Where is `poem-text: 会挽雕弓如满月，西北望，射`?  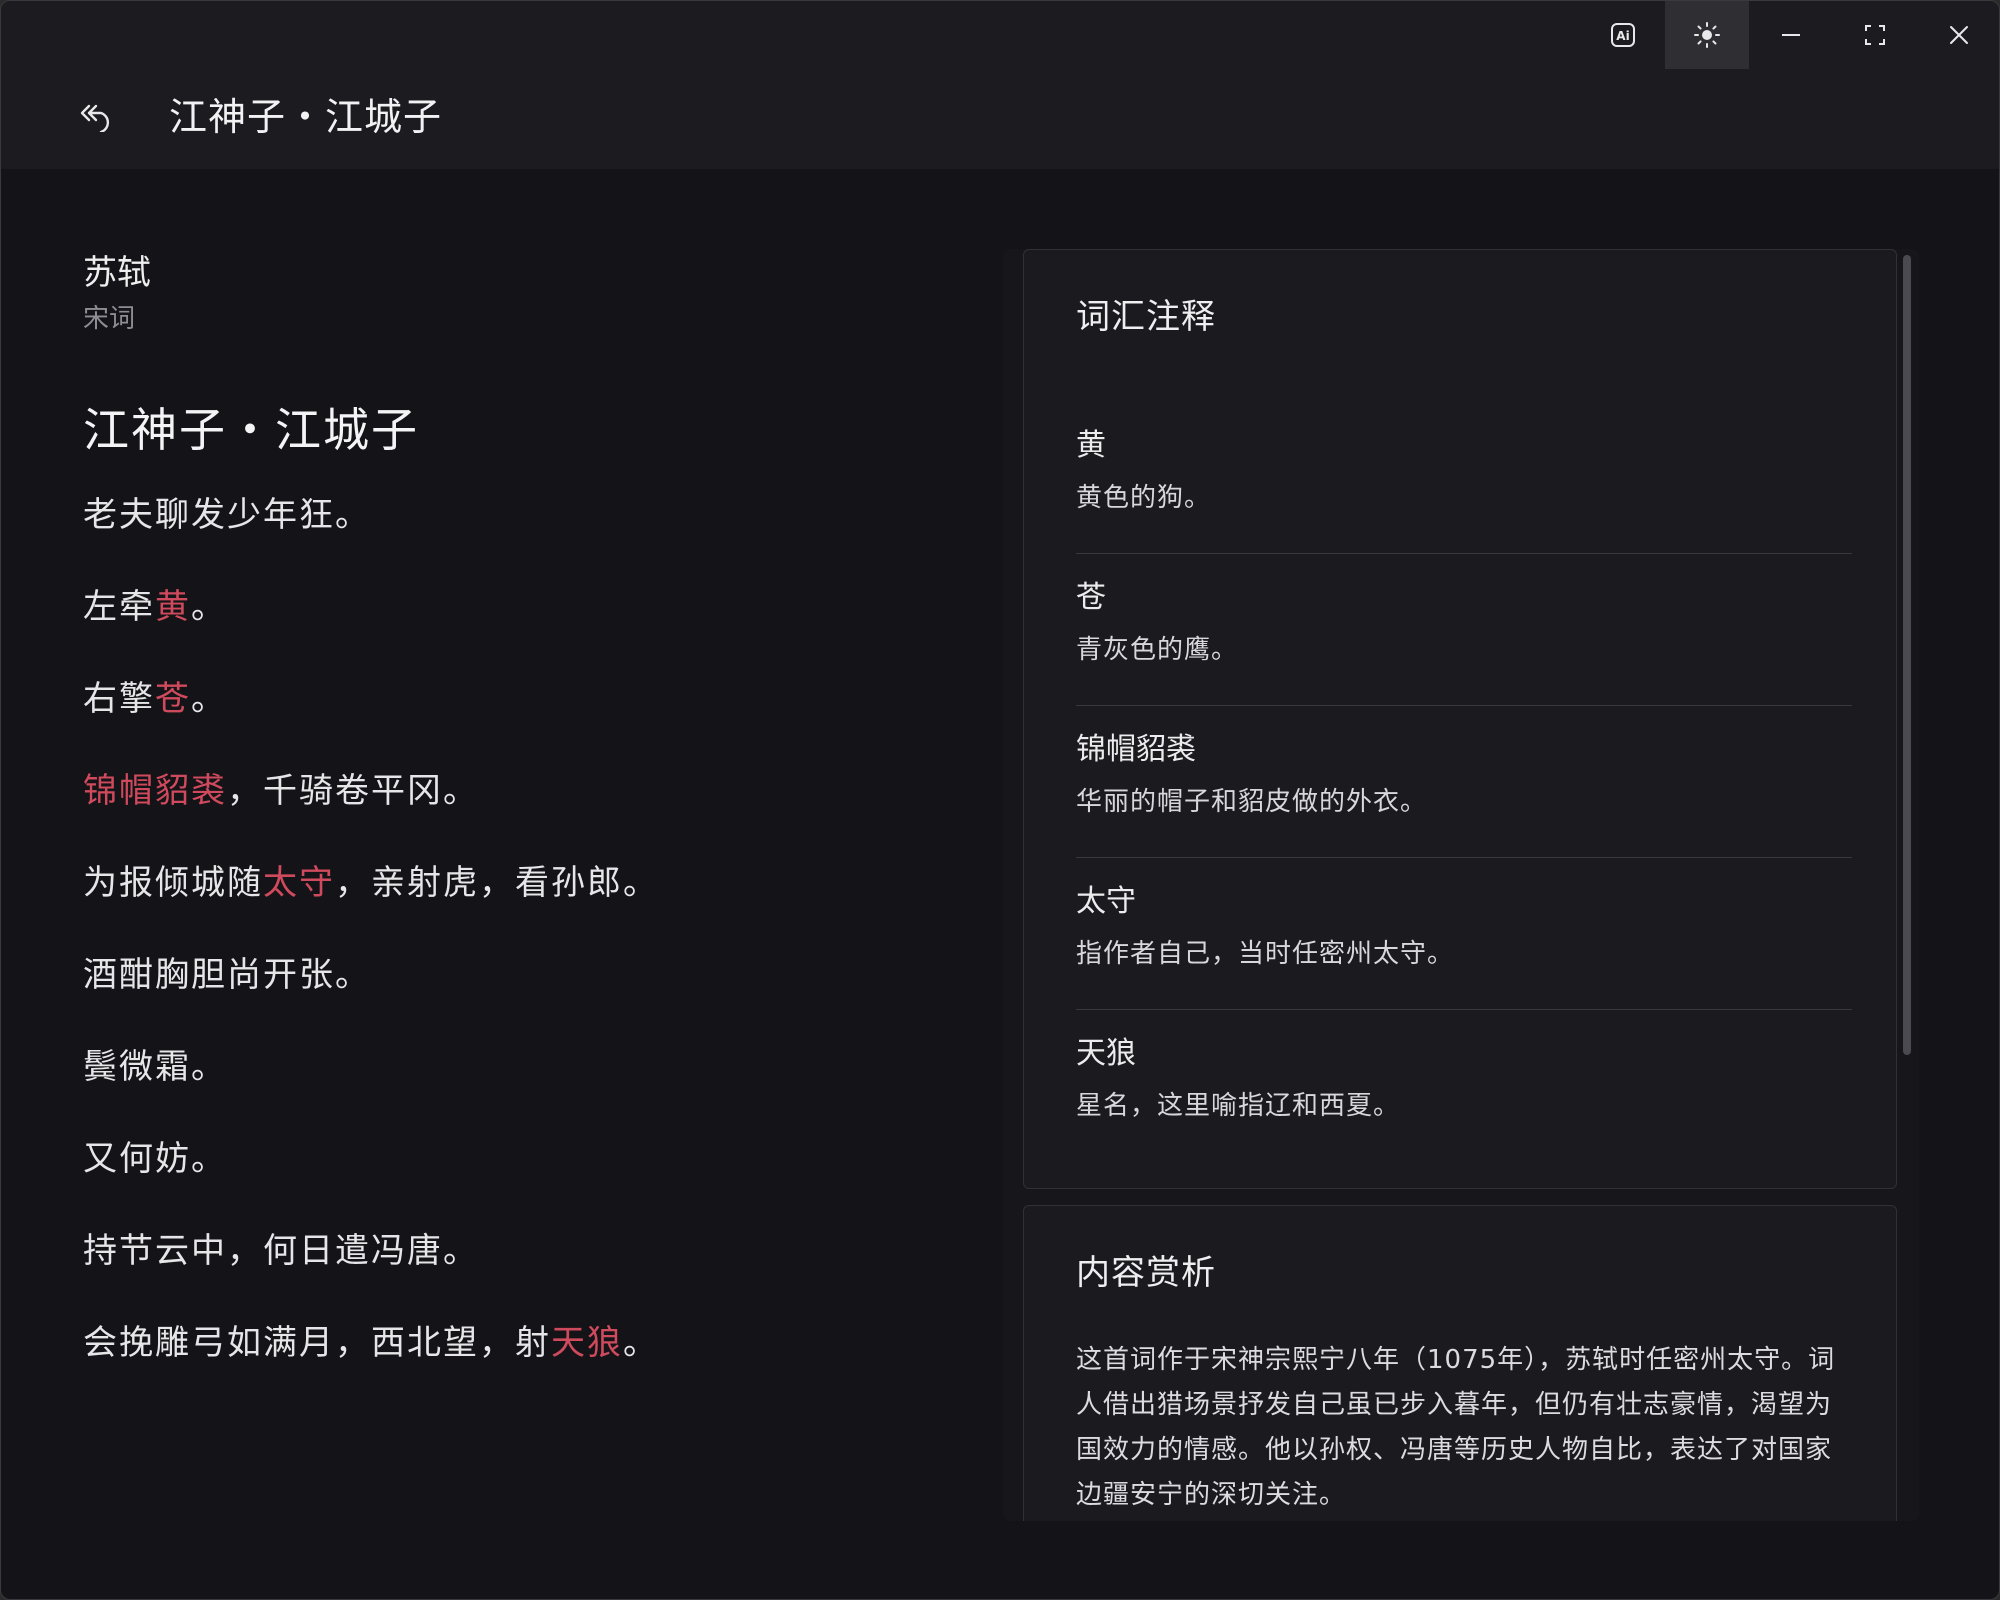
poem-text: 会挽雕弓如满月，西北望，射 is located at coordinates (317, 1343).